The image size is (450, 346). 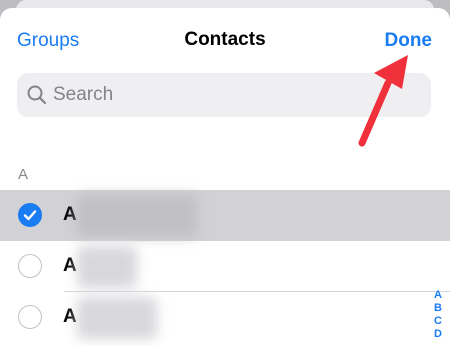 What do you see at coordinates (438, 321) in the screenshot?
I see `index-letter-c: C` at bounding box center [438, 321].